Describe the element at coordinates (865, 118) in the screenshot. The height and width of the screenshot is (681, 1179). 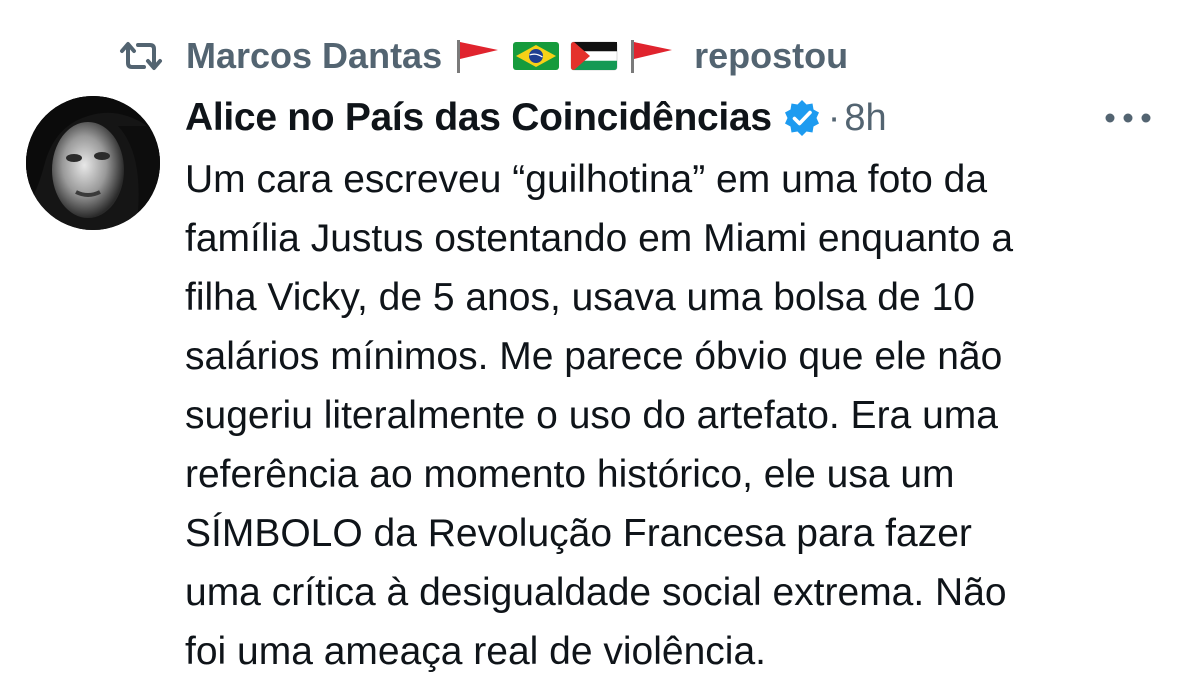
I see `timestamp: 8h` at that location.